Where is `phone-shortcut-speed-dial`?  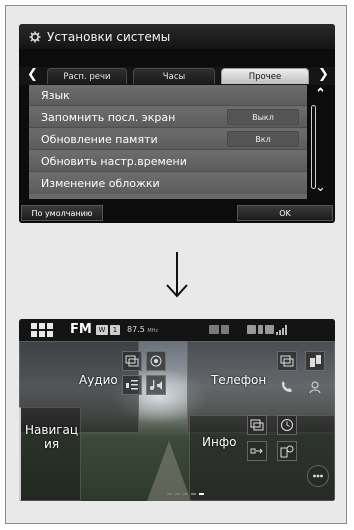 phone-shortcut-speed-dial is located at coordinates (315, 387).